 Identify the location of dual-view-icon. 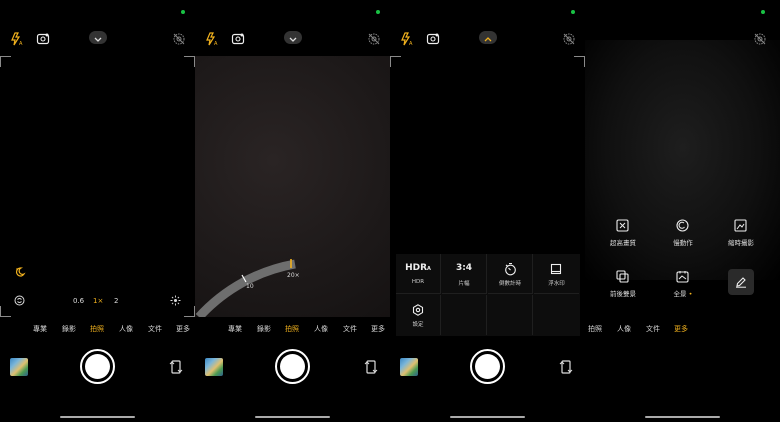
(622, 276).